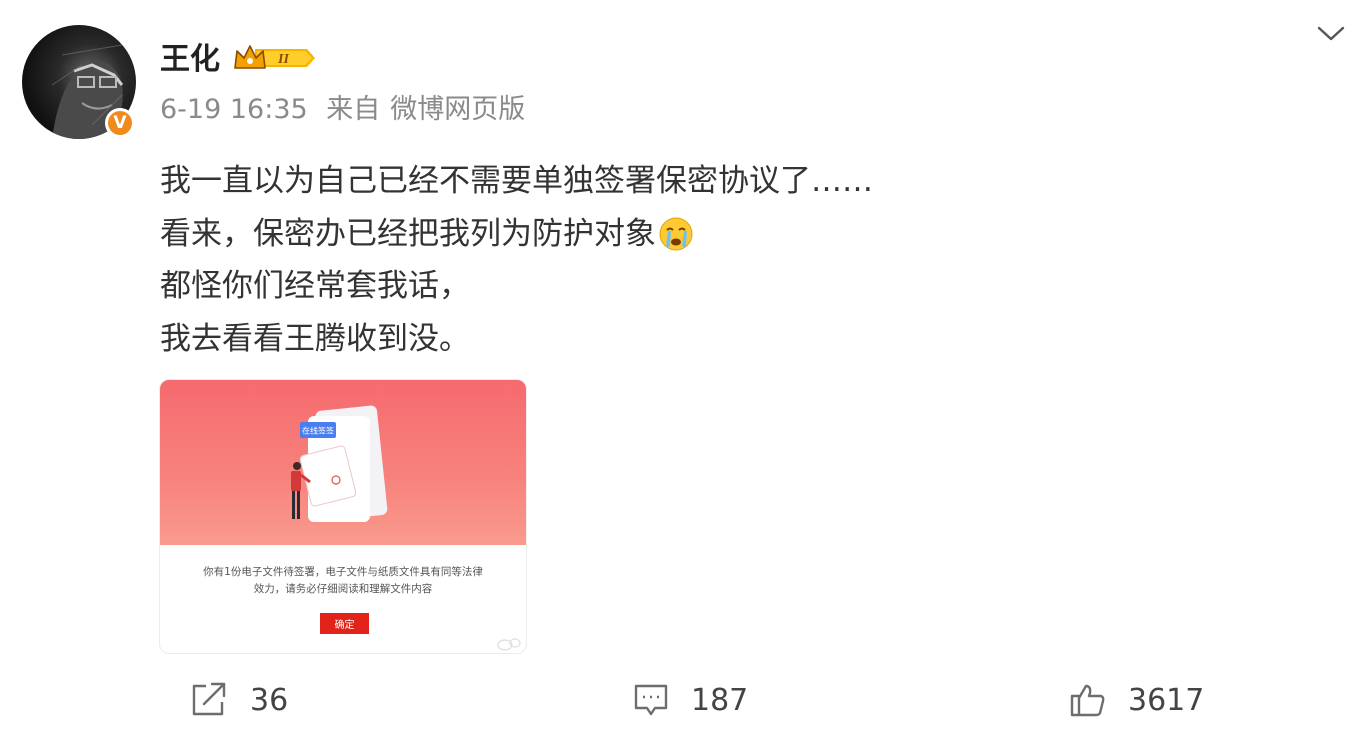 The width and height of the screenshot is (1352, 734). What do you see at coordinates (1087, 700) in the screenshot?
I see `thumbs-up-icon` at bounding box center [1087, 700].